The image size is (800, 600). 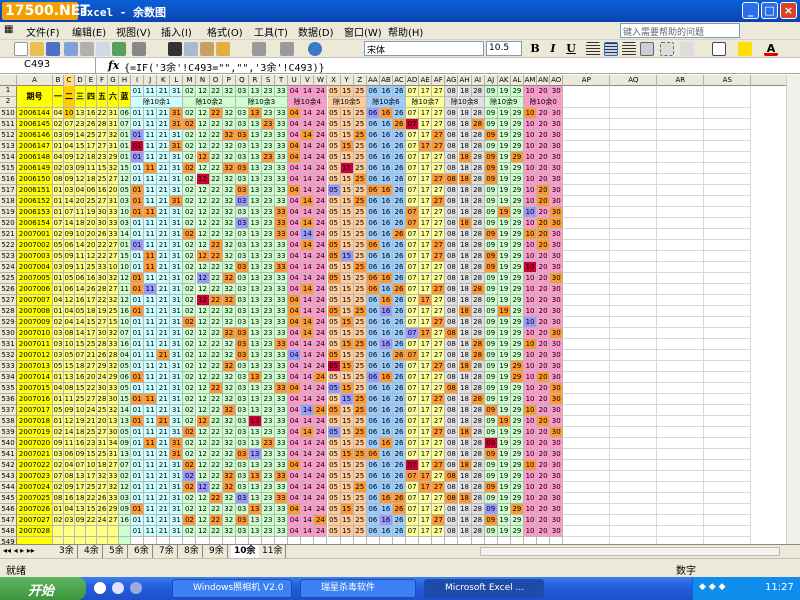 I want to click on row-header: 547, so click(x=8, y=520).